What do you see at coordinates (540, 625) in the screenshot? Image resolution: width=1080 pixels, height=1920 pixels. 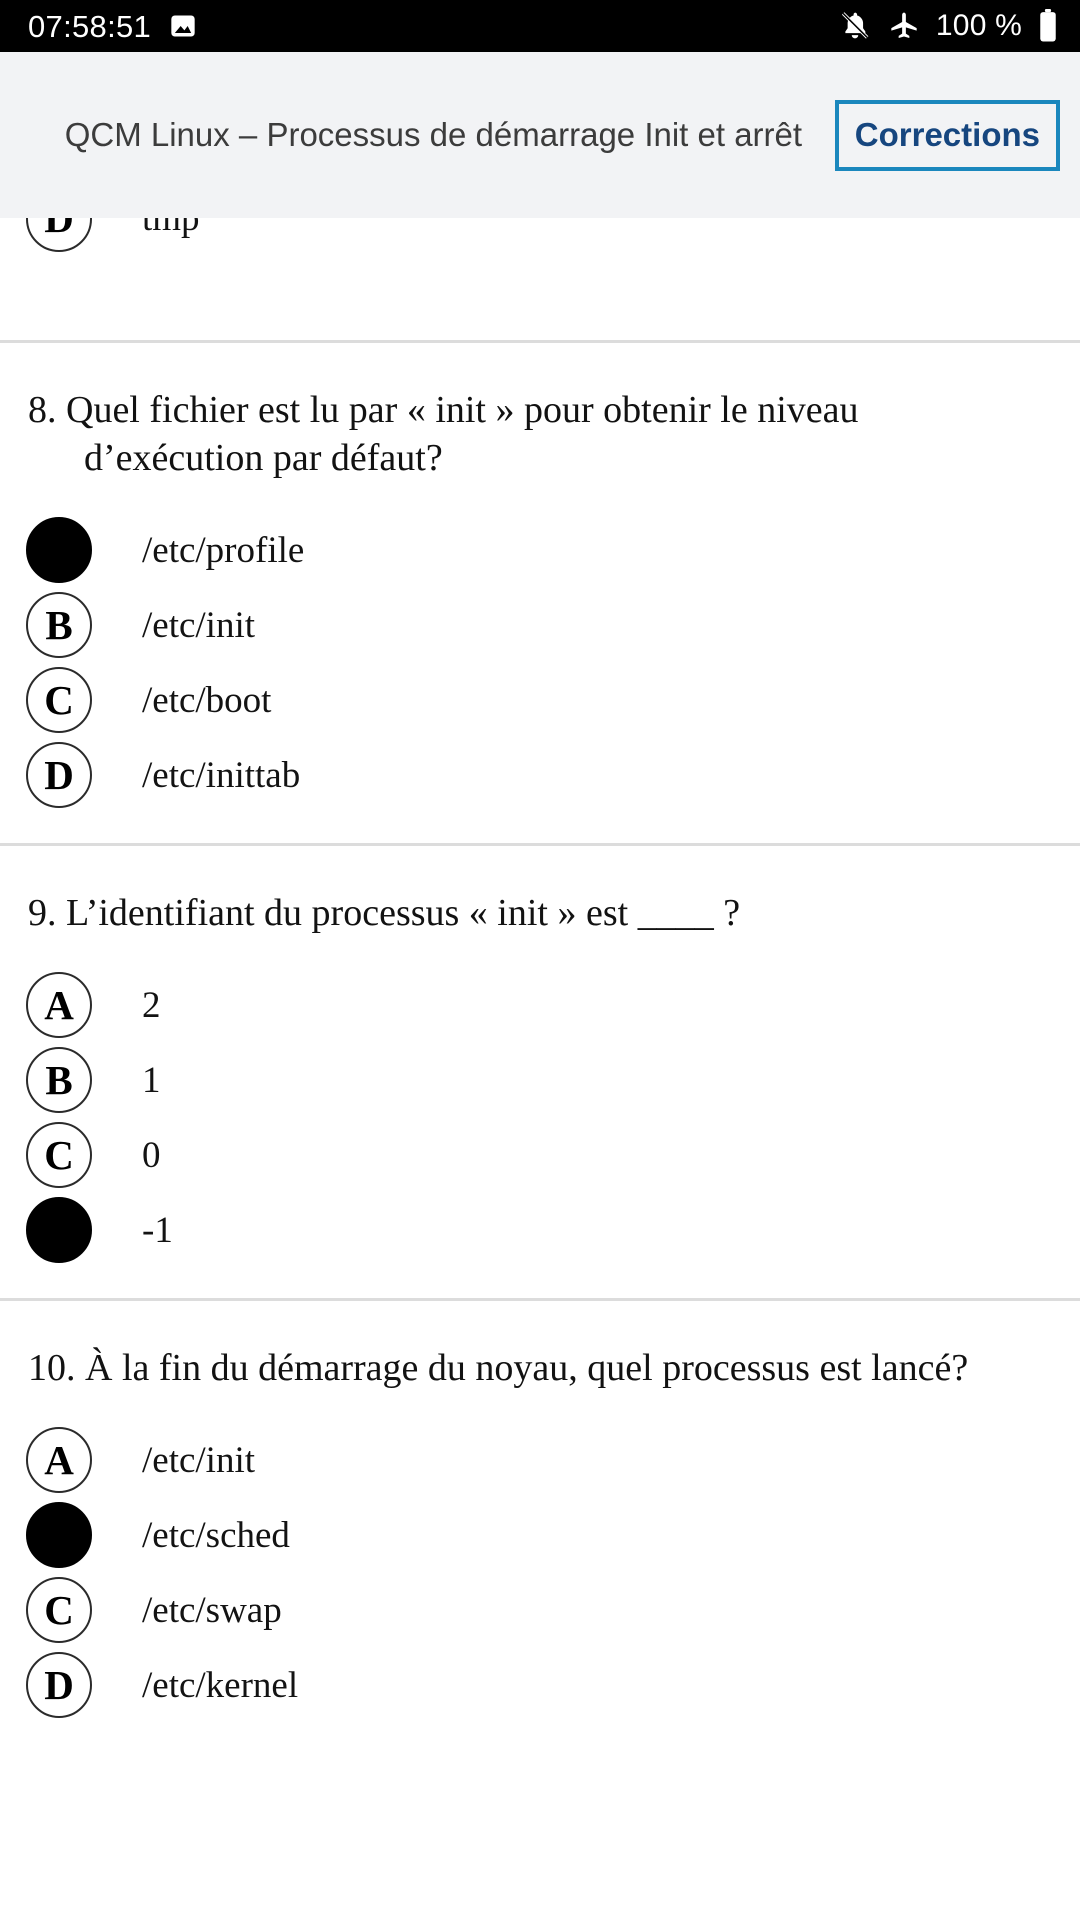 I see `option-row-b: B /etc/init` at bounding box center [540, 625].